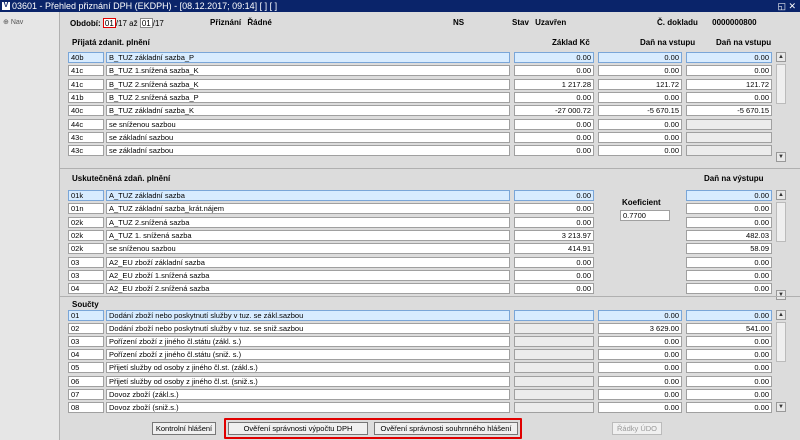 This screenshot has height=440, width=800. What do you see at coordinates (86, 97) in the screenshot?
I see `row-code: 41b` at bounding box center [86, 97].